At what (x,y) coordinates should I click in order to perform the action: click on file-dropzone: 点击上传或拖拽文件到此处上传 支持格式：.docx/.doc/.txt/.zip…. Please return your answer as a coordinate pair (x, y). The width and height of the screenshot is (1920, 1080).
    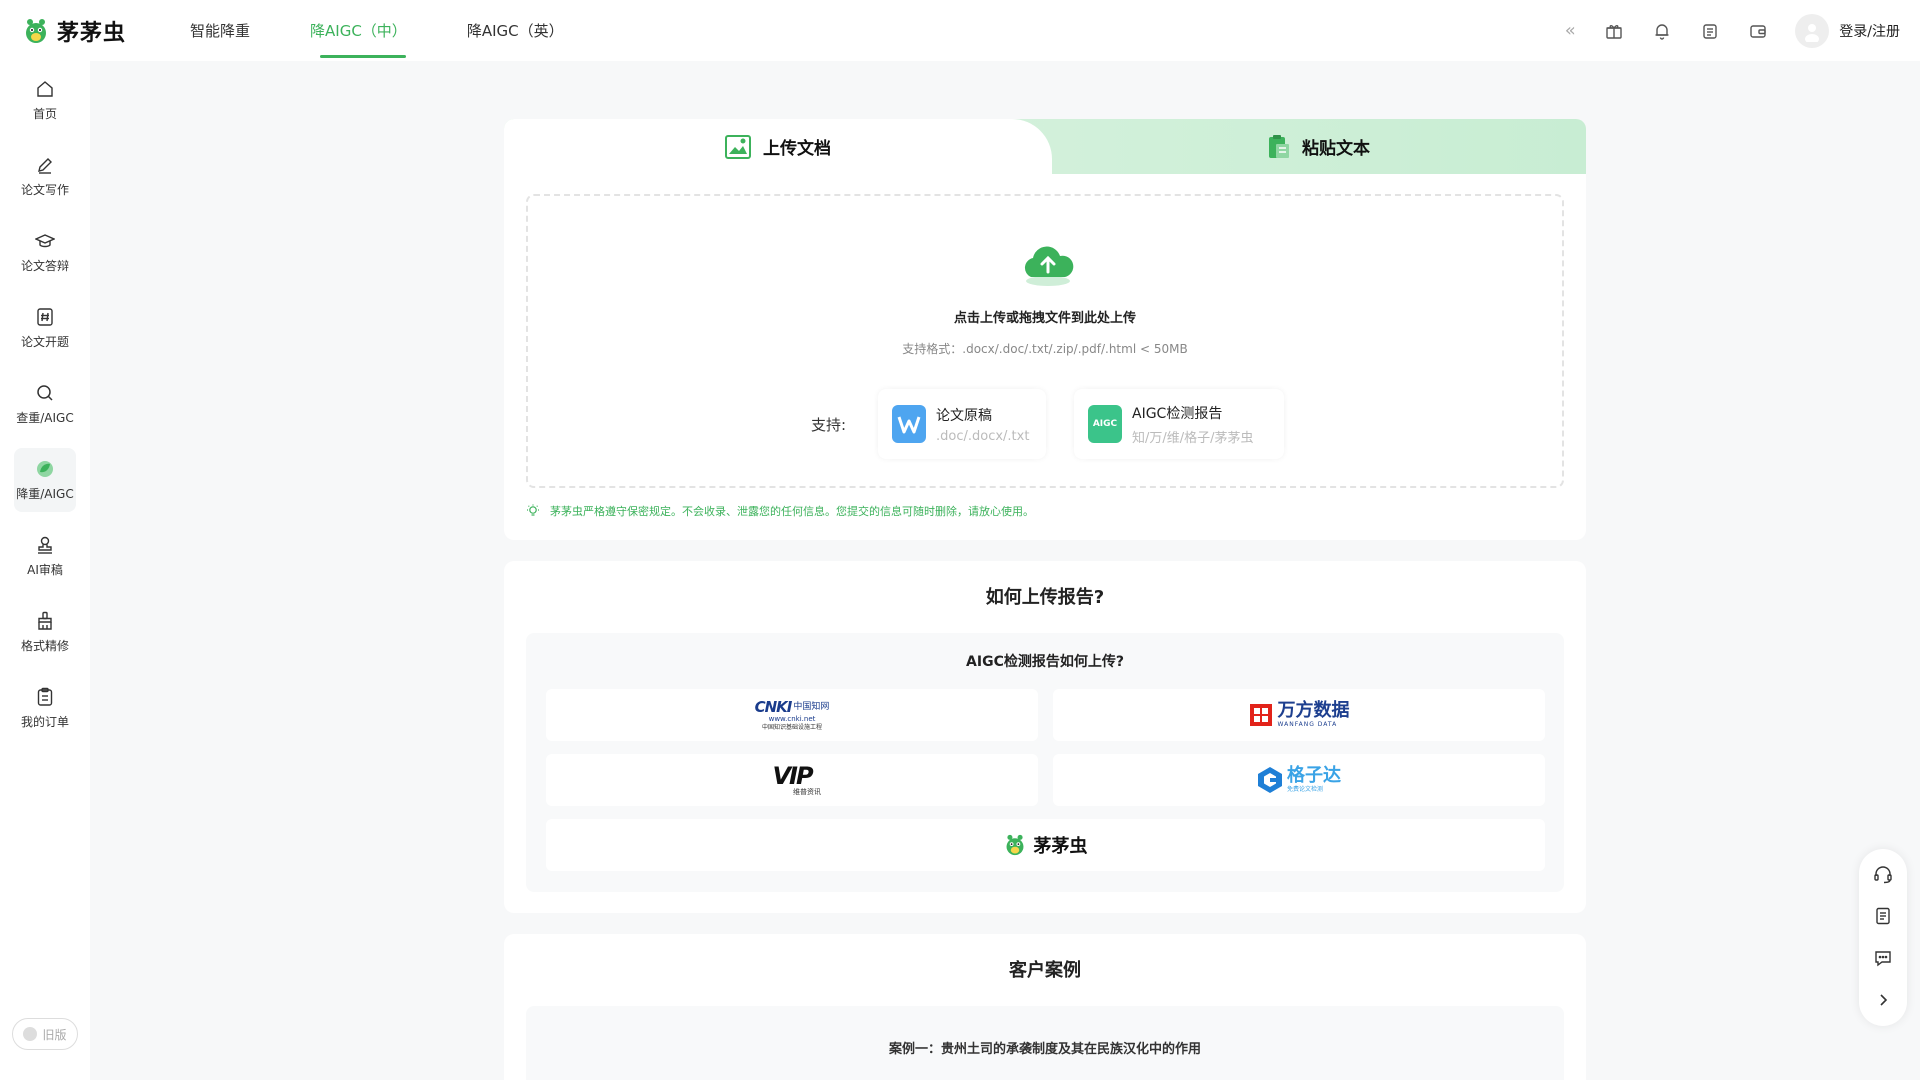
    Looking at the image, I should click on (1045, 341).